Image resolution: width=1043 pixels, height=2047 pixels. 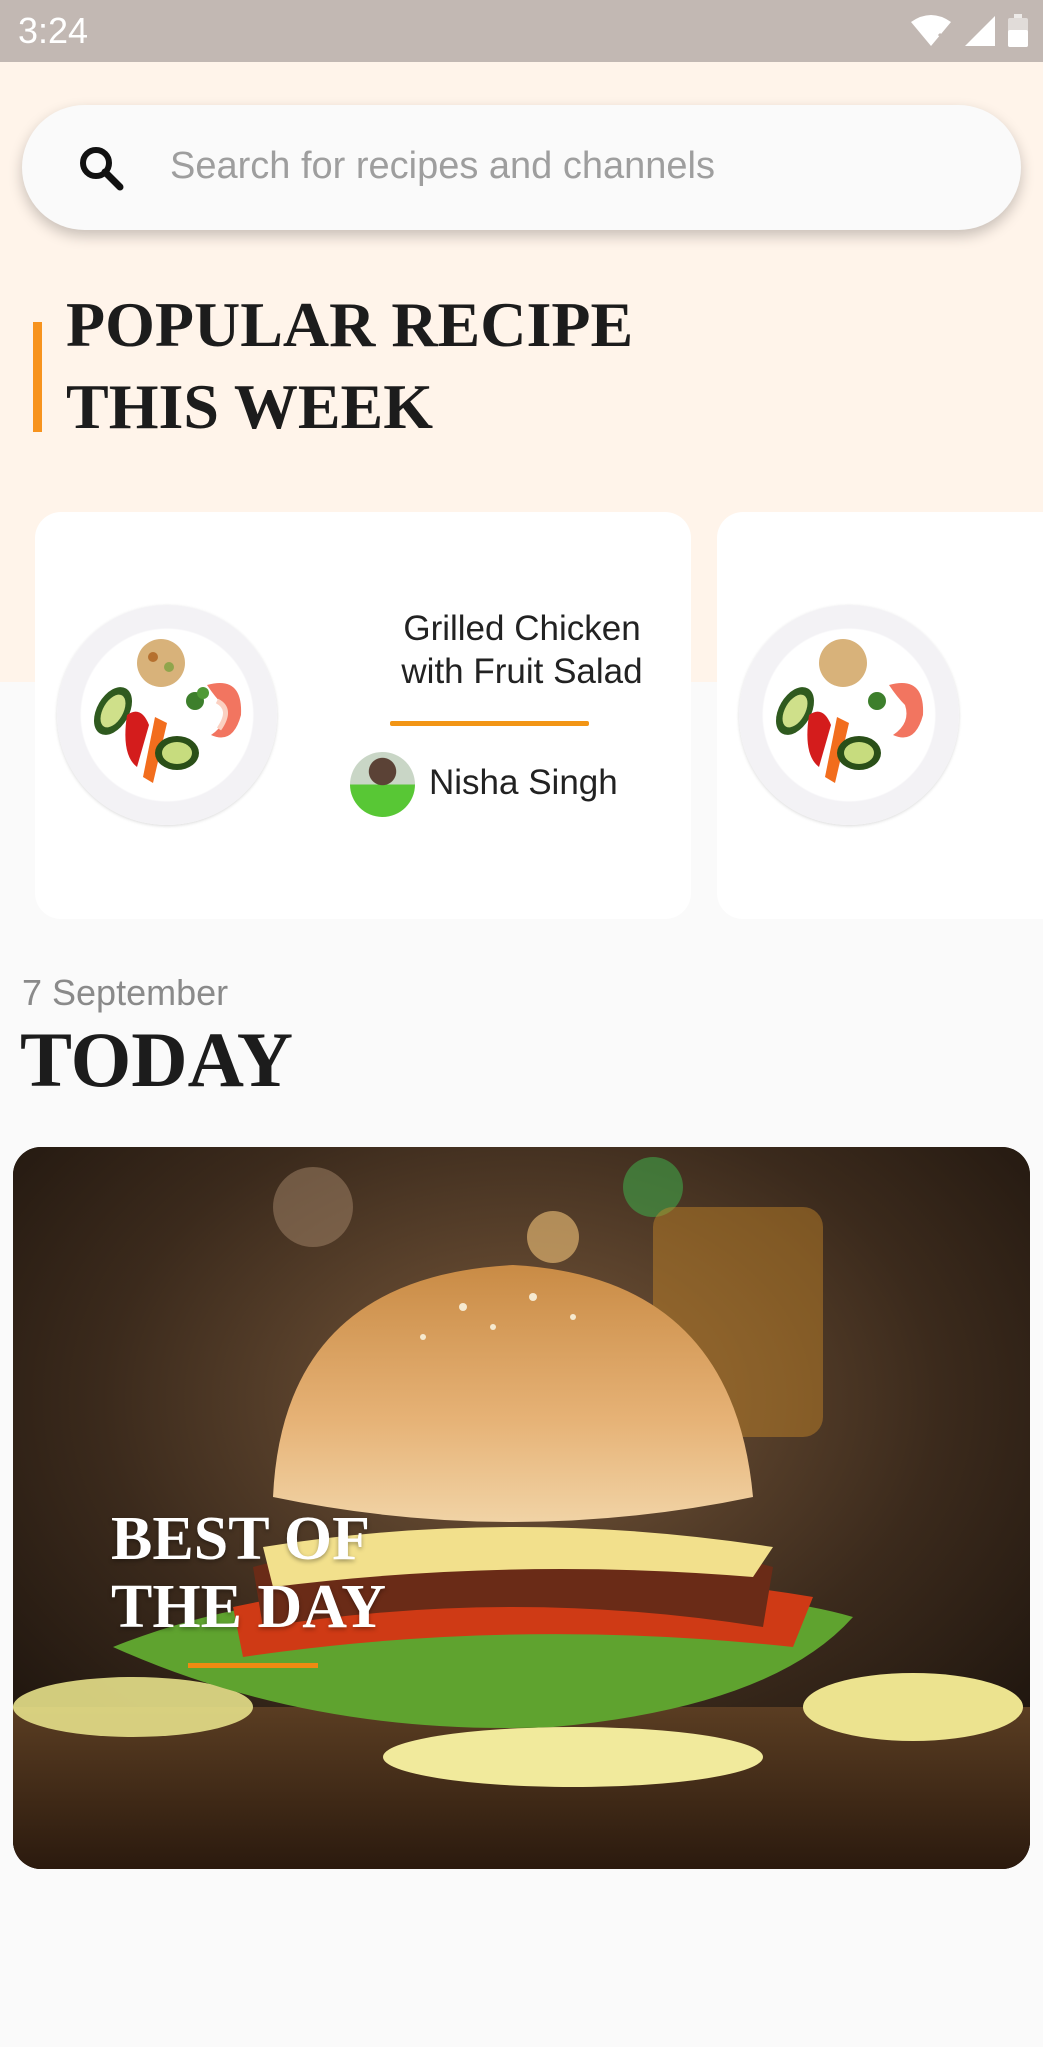 I want to click on status-bar: 3:24, so click(x=521, y=31).